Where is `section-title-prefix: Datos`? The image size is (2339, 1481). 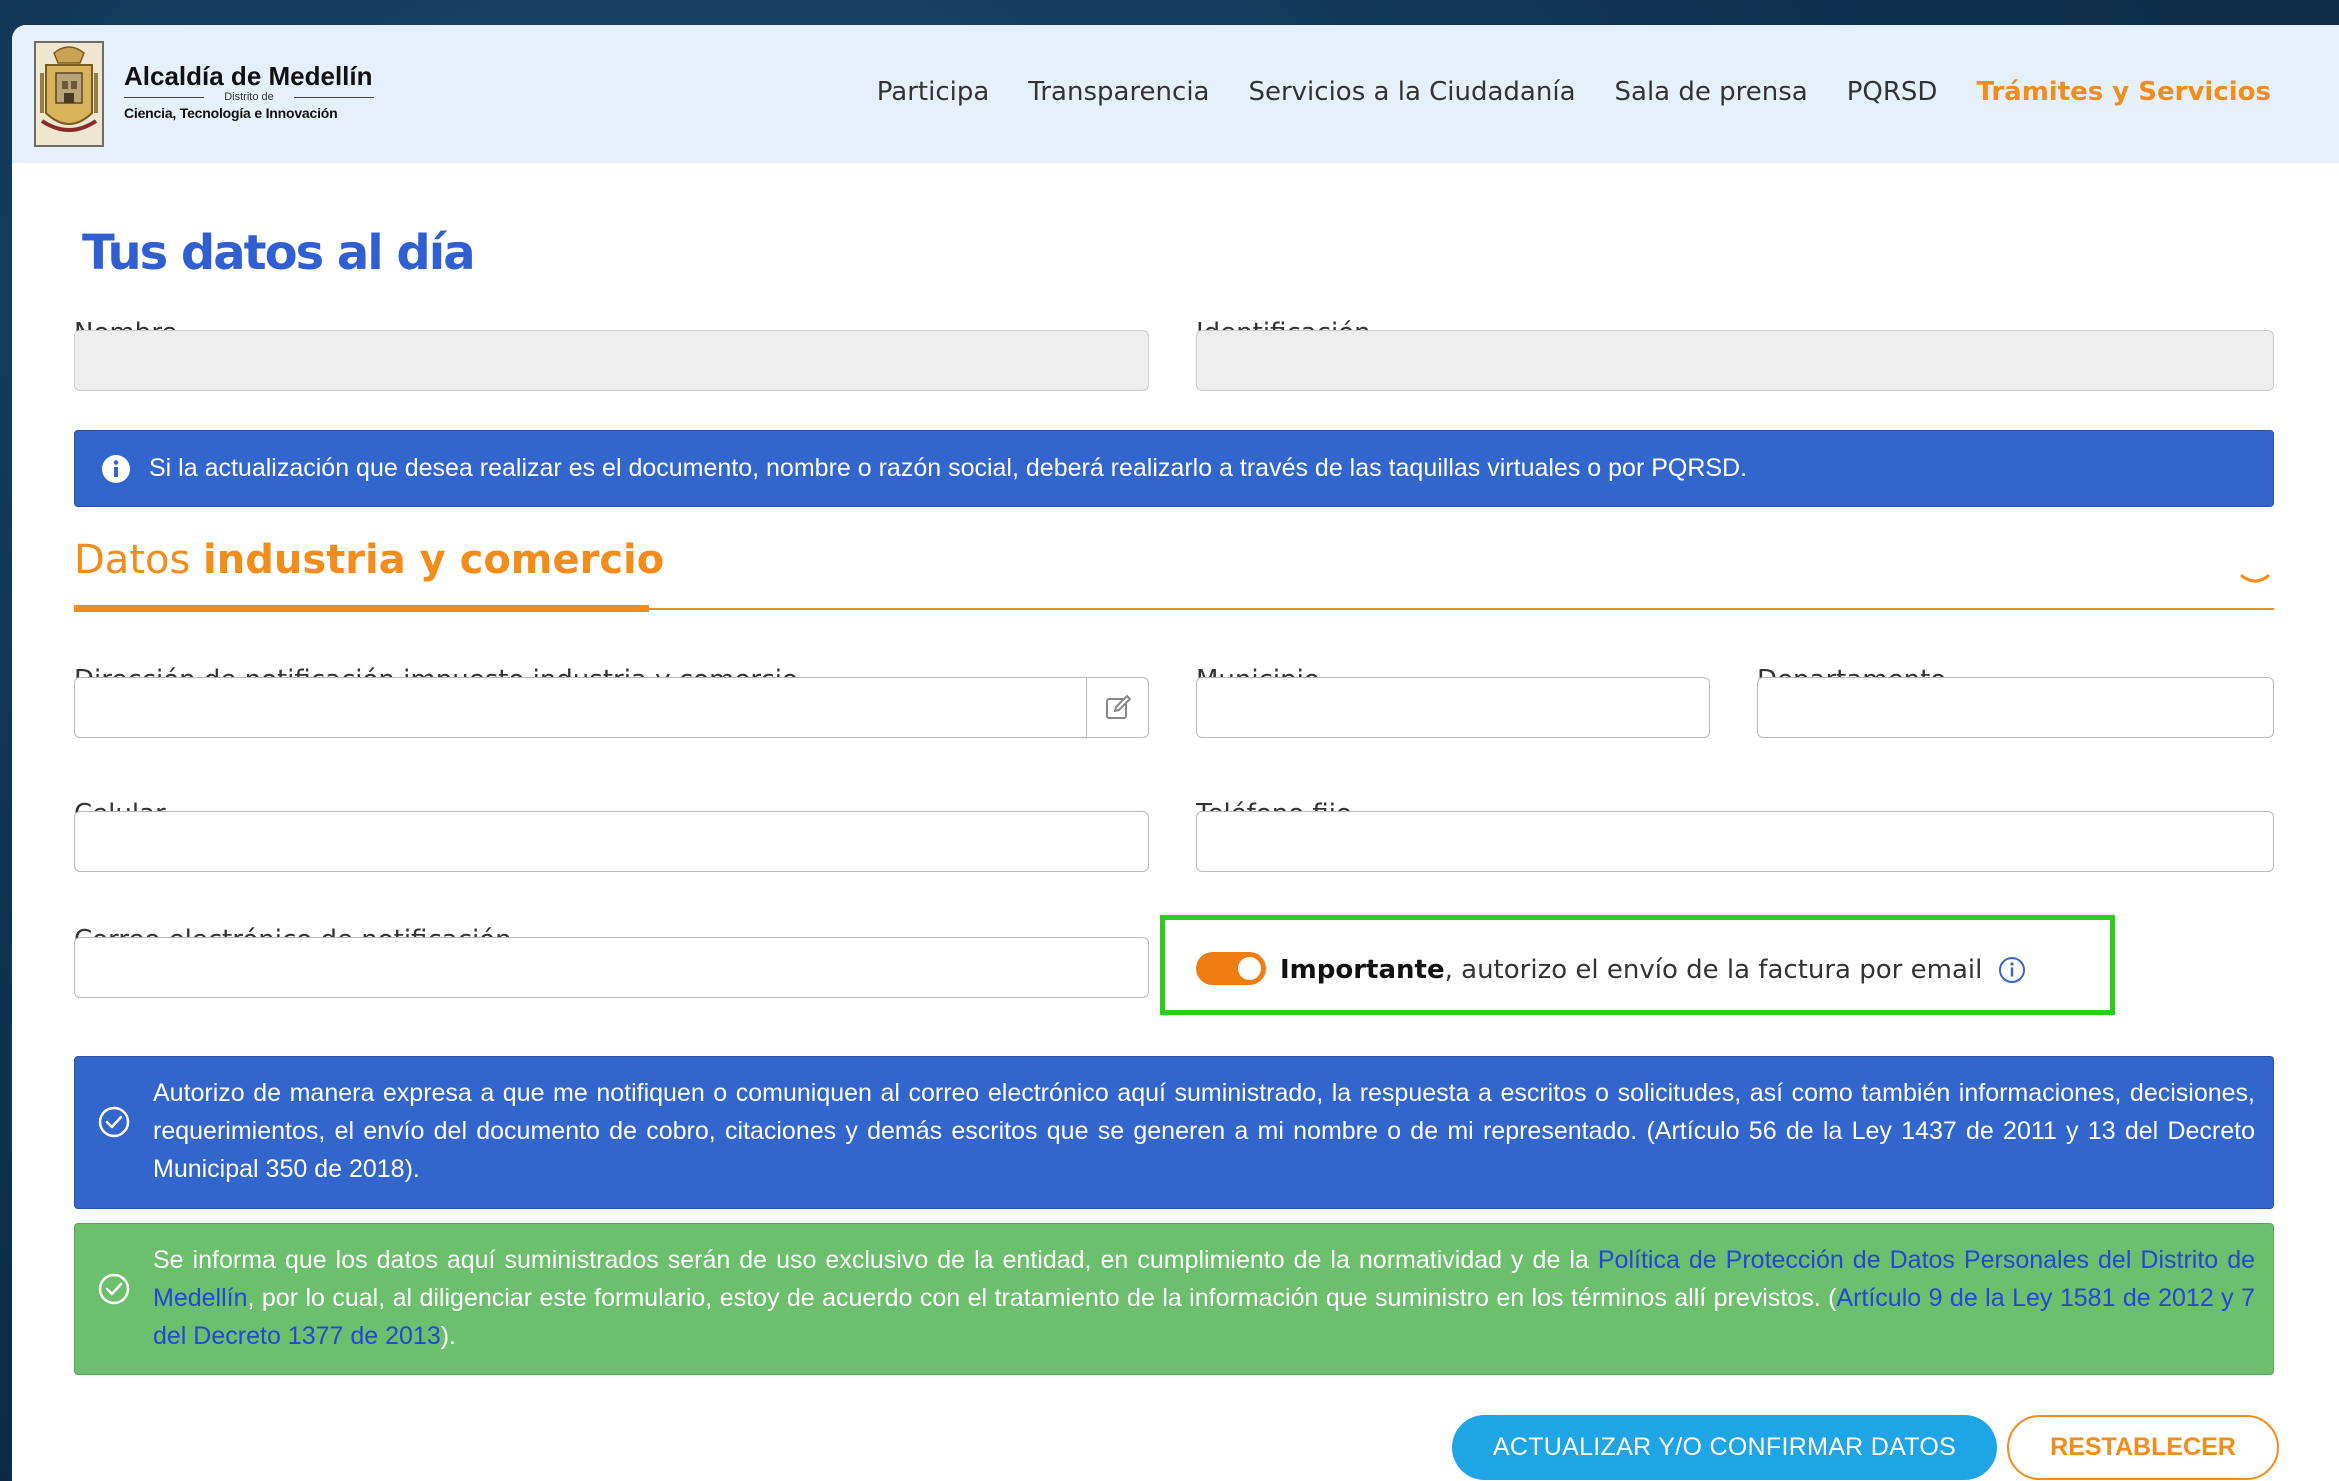 section-title-prefix: Datos is located at coordinates (139, 560).